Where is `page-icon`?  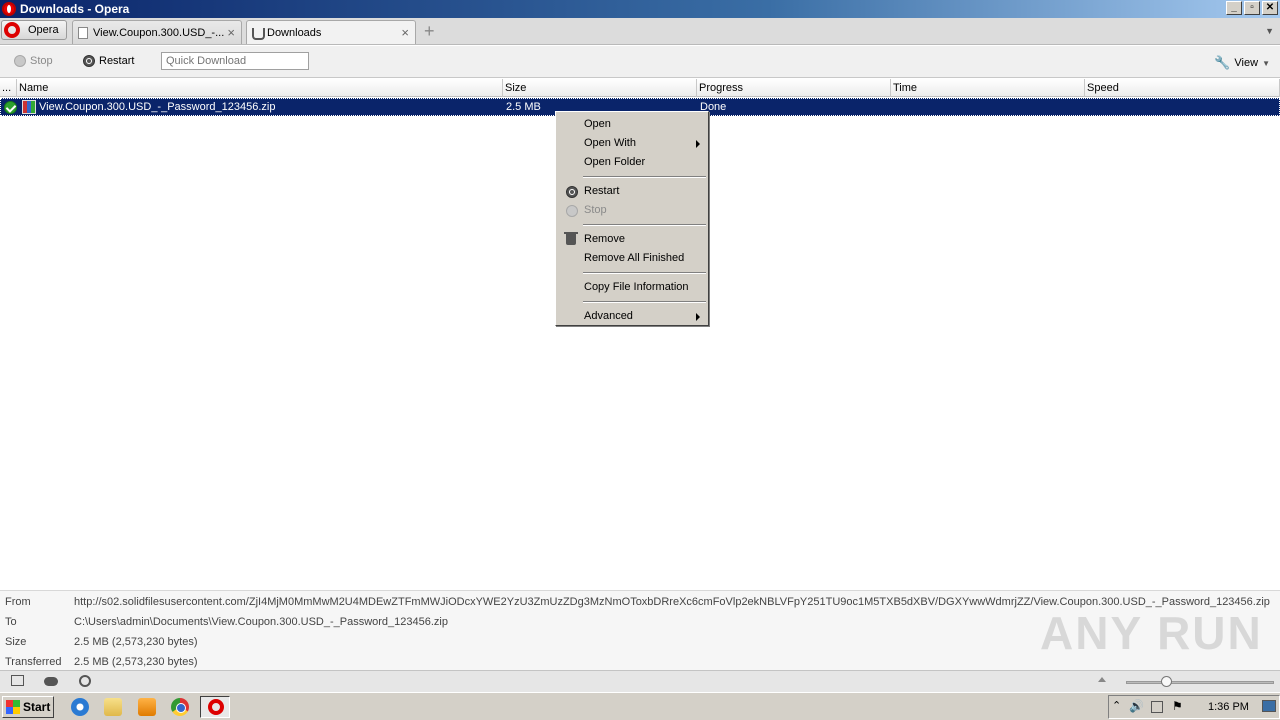
page-icon is located at coordinates (83, 33).